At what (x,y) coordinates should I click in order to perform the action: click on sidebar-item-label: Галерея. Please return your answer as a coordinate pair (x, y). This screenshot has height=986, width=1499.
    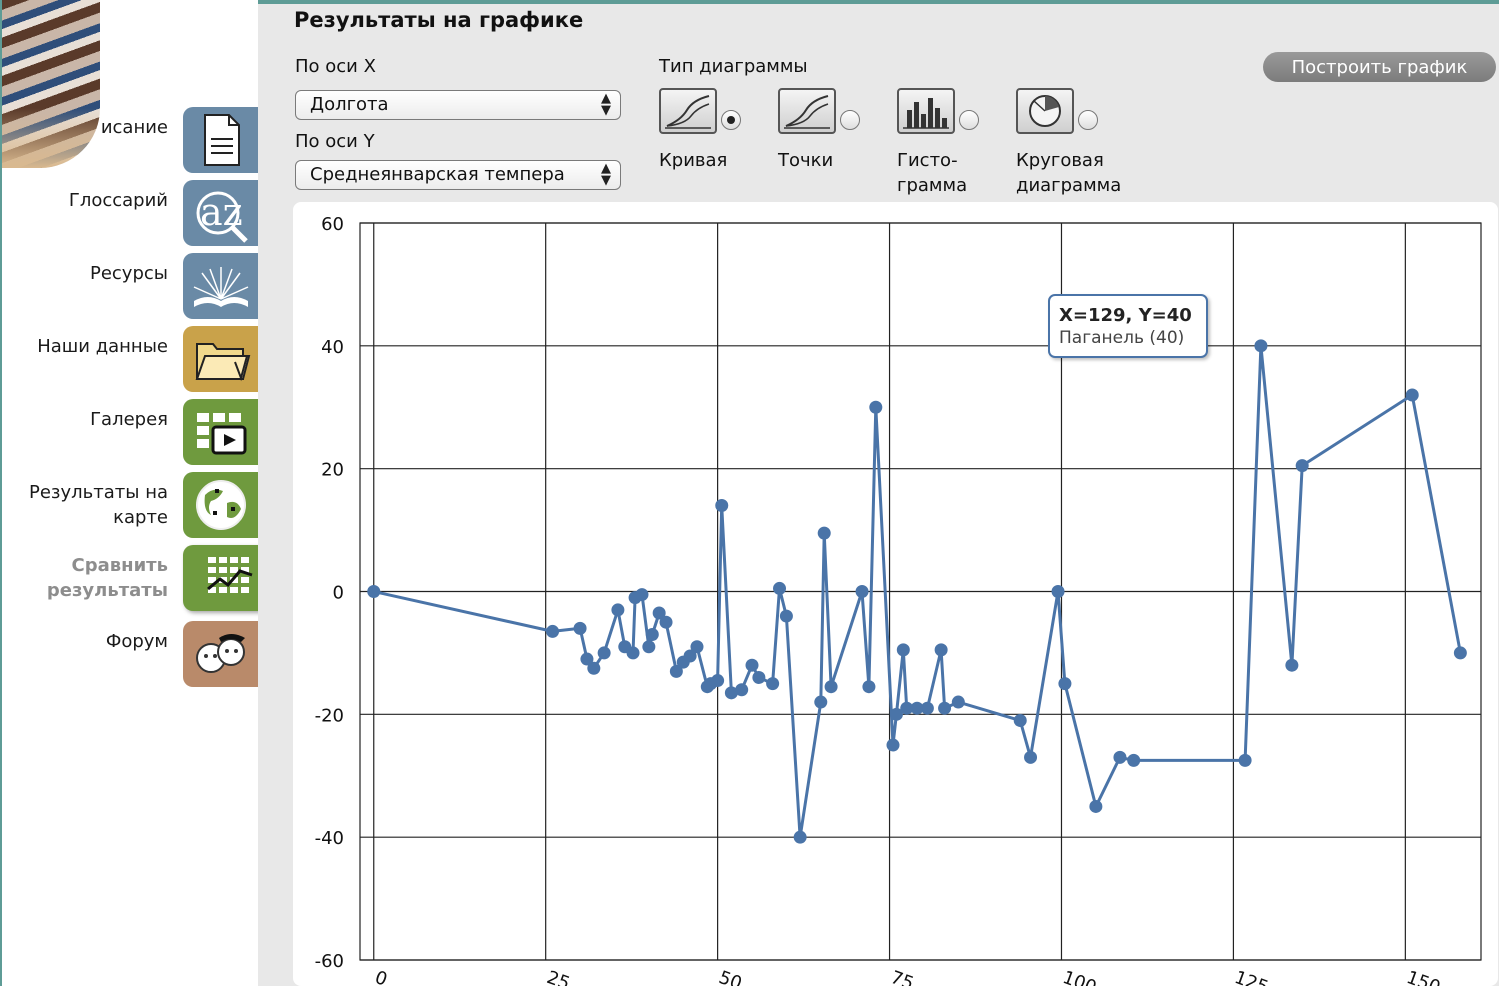
    Looking at the image, I should click on (129, 419).